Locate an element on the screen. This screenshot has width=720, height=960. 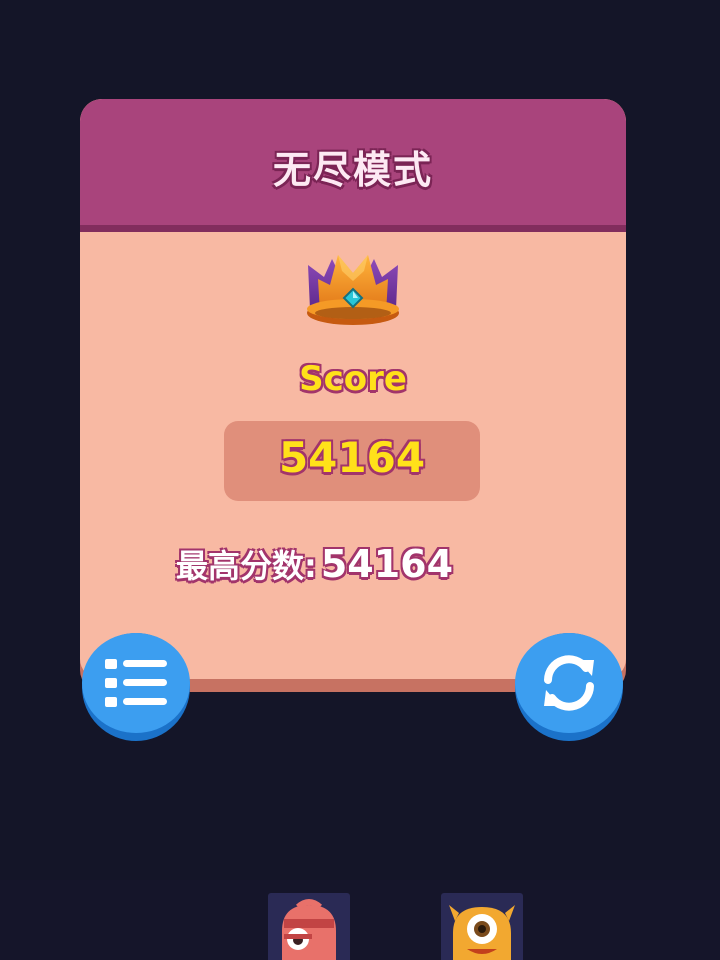
character-tile-yellow is located at coordinates (482, 926).